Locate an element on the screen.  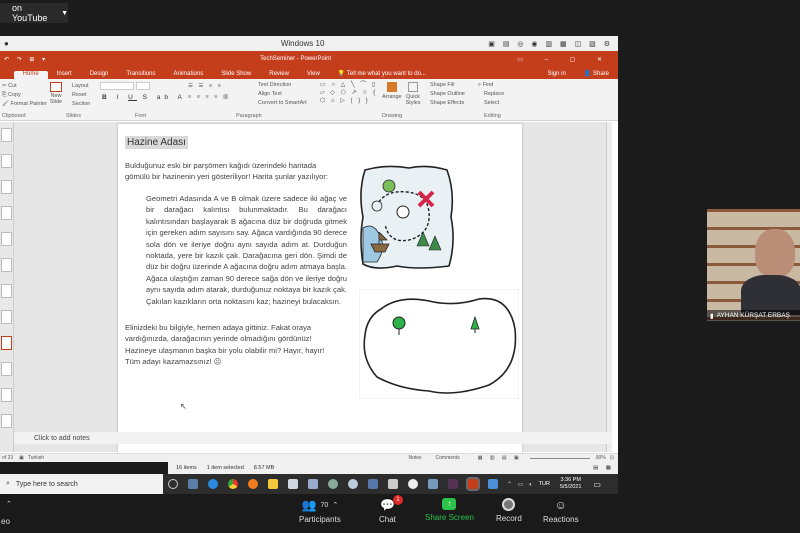
smartart-button: Convert to SmartArt is located at coordinates (282, 103).